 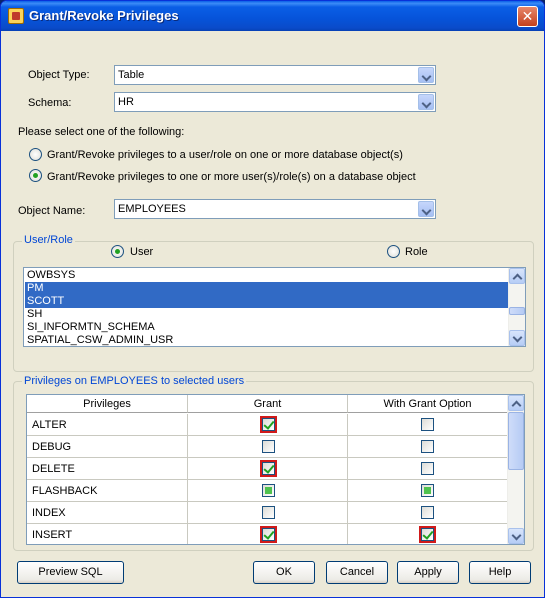 I want to click on object-type-label: Object Type:, so click(x=59, y=75).